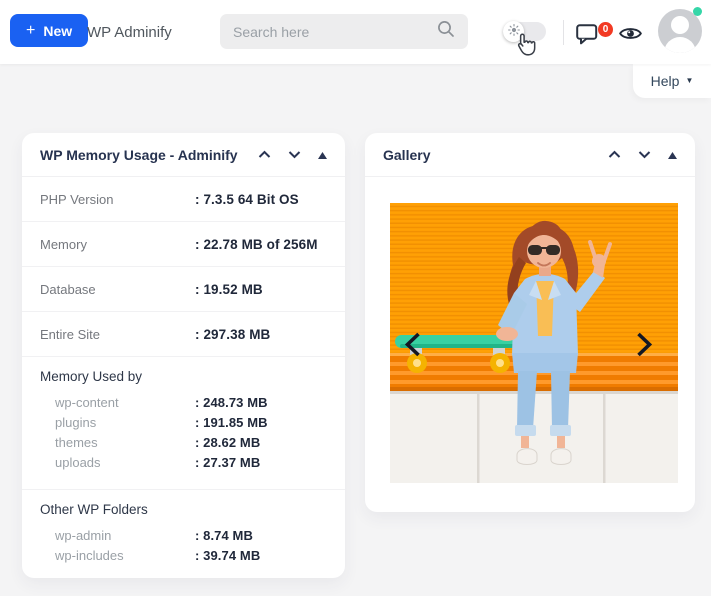 The image size is (711, 596). Describe the element at coordinates (78, 462) in the screenshot. I see `row-label: uploads` at that location.